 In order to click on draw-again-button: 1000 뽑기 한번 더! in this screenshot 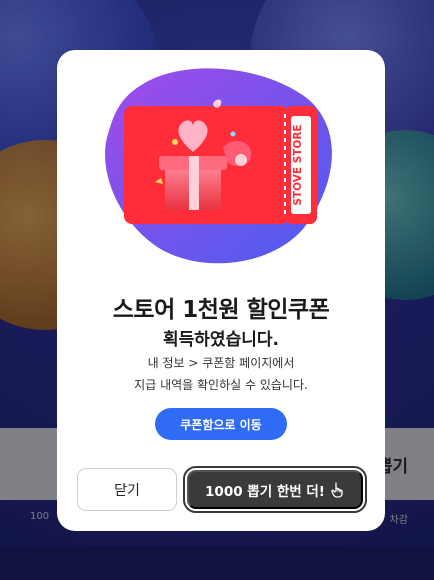, I will do `click(275, 489)`.